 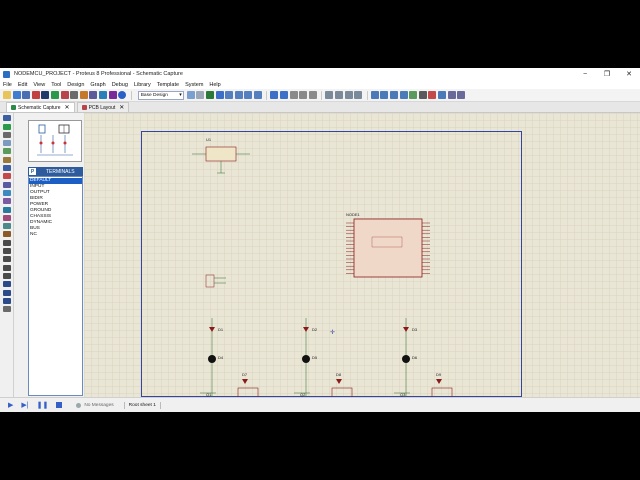 What do you see at coordinates (248, 95) in the screenshot?
I see `zoom-all-icon` at bounding box center [248, 95].